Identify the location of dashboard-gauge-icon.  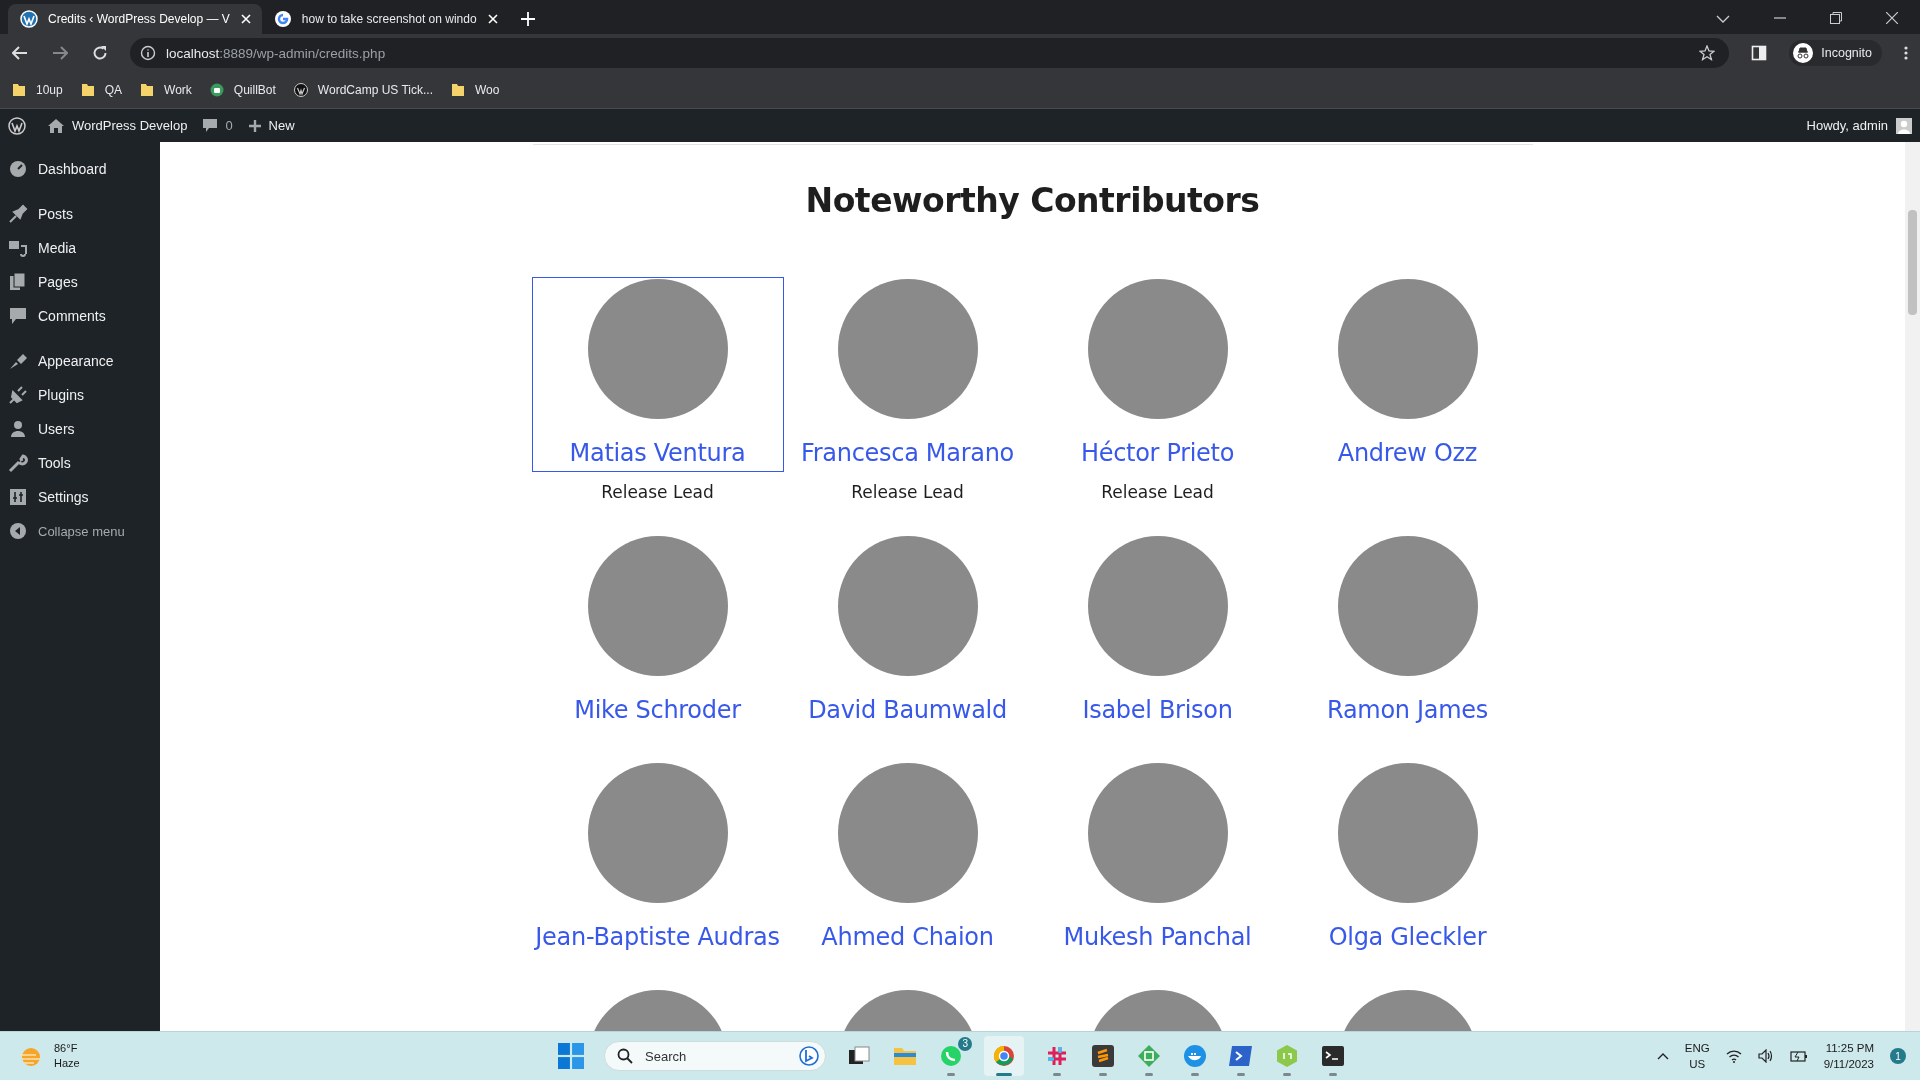
(18, 169).